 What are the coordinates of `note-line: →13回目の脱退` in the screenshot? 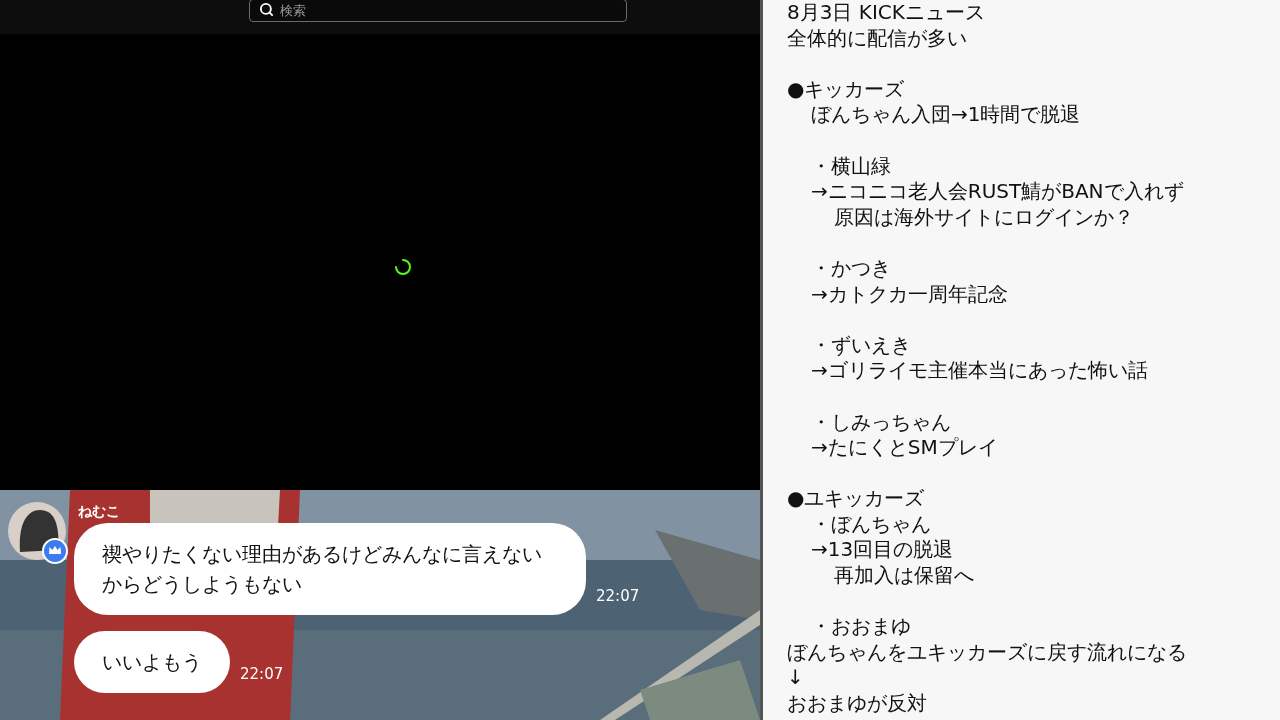 It's located at (882, 549).